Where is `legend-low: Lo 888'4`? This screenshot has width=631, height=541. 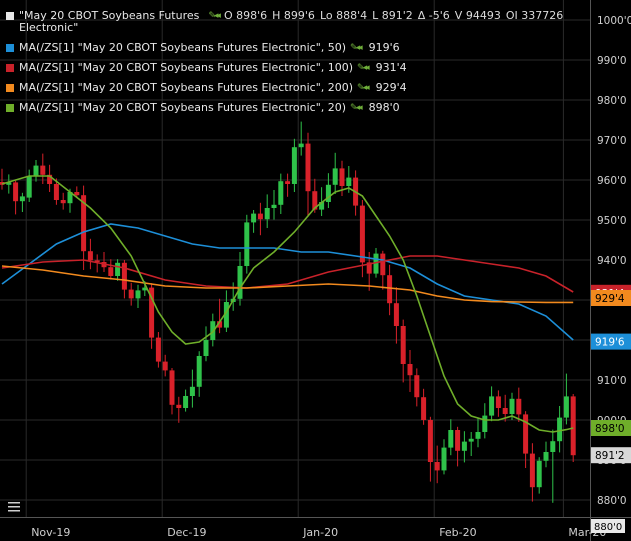
legend-low: Lo 888'4 is located at coordinates (343, 15).